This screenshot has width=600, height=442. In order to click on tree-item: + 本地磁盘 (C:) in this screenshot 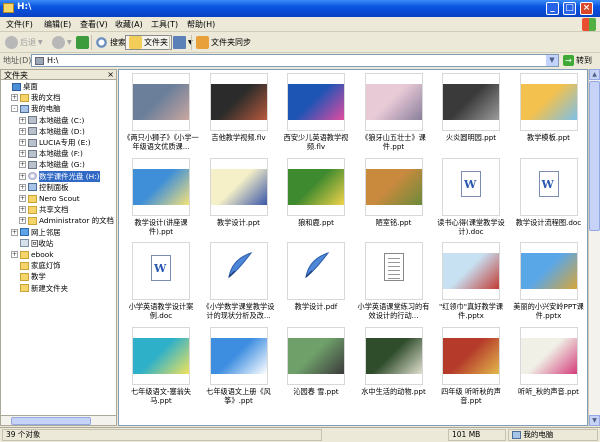, I will do `click(51, 120)`.